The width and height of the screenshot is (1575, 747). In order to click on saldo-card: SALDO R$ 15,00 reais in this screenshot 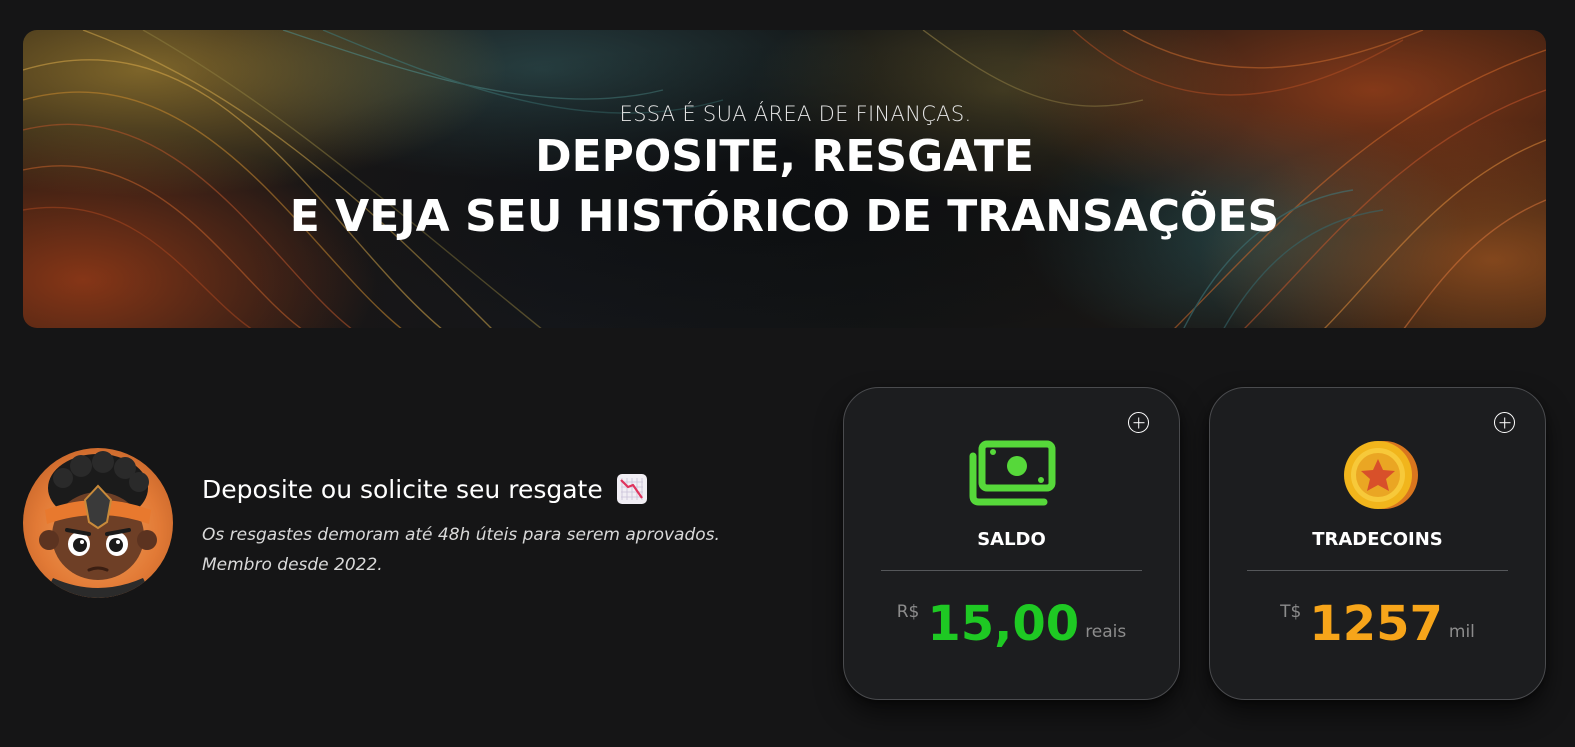, I will do `click(1011, 543)`.